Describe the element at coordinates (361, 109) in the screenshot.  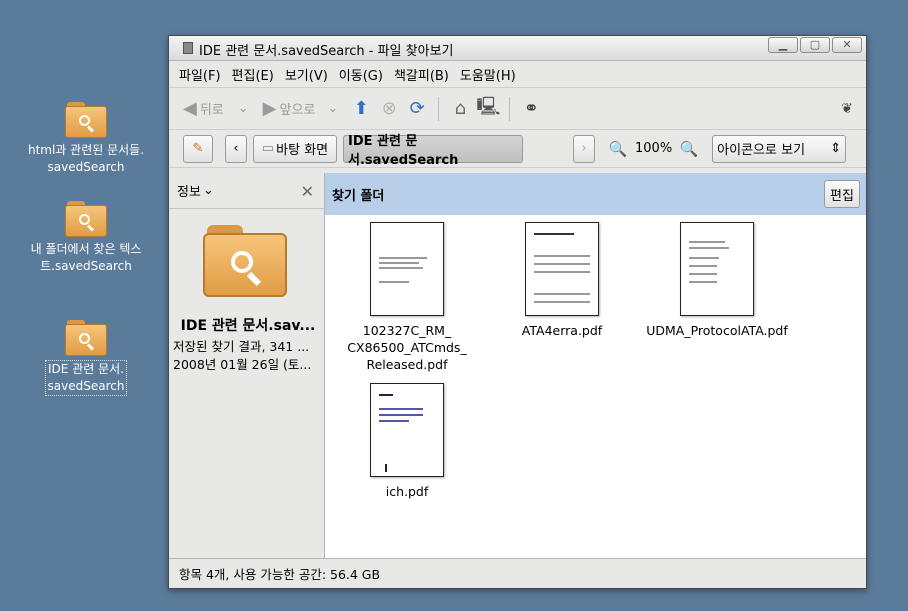
I see `up-arrow-icon: ⬆` at that location.